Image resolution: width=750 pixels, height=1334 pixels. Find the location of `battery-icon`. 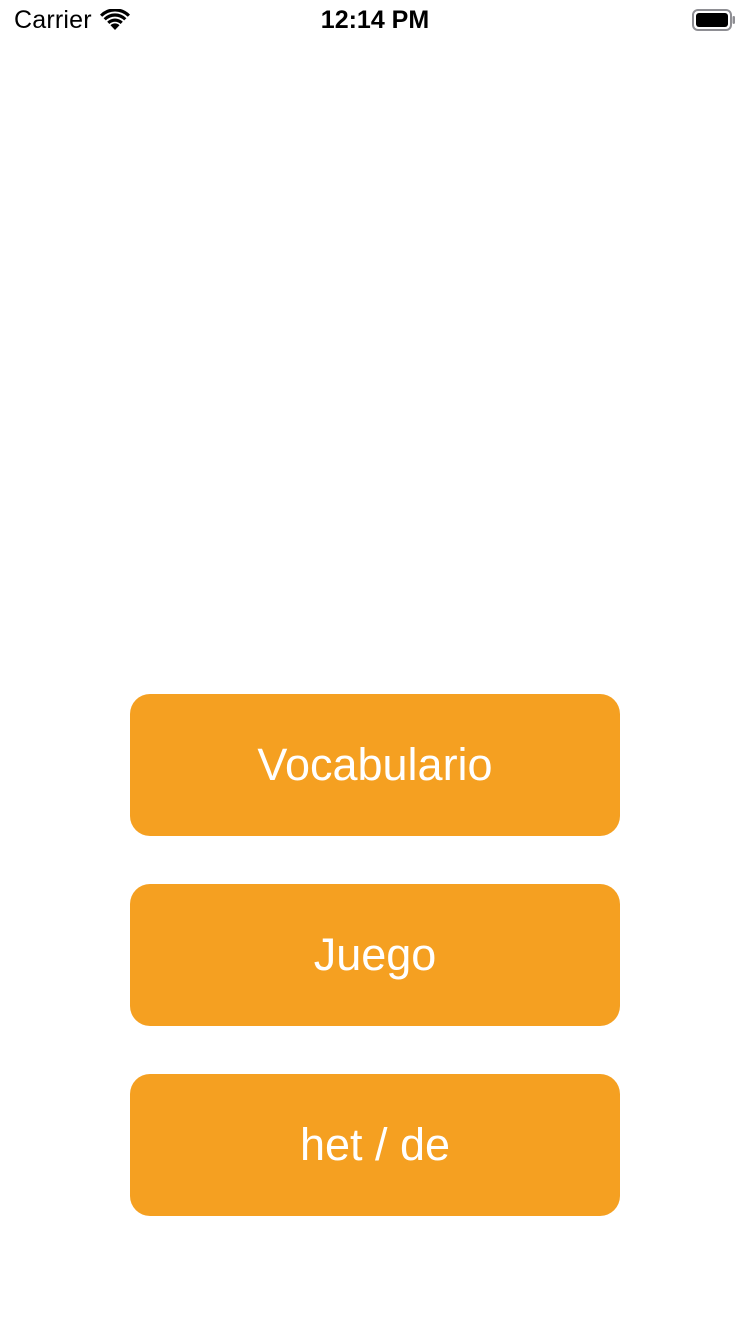

battery-icon is located at coordinates (713, 20).